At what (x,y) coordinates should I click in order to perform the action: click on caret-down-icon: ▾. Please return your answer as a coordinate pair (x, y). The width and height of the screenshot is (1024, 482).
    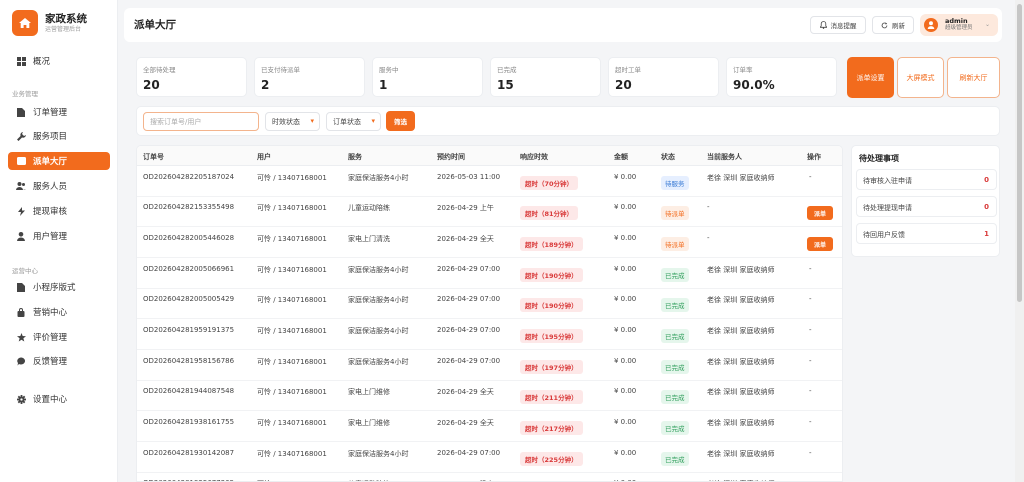
    Looking at the image, I should click on (312, 121).